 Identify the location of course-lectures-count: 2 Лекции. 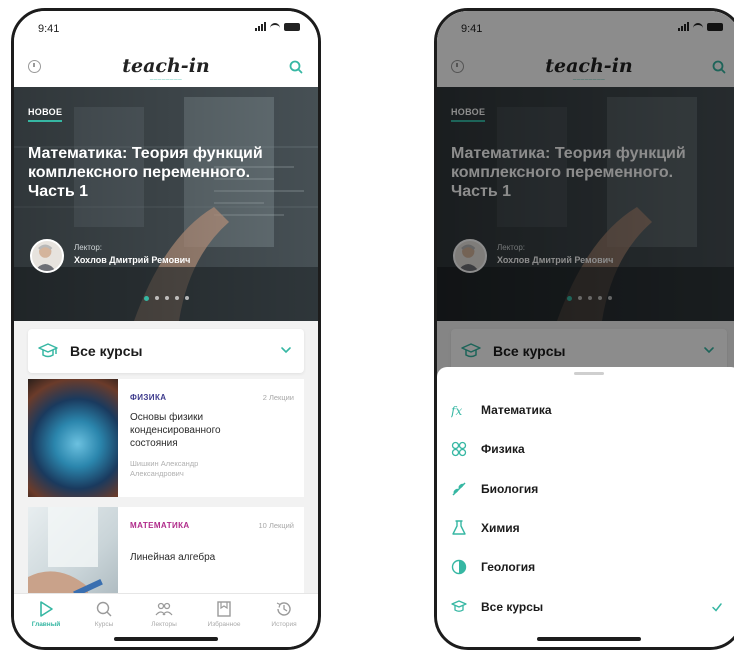
(278, 397).